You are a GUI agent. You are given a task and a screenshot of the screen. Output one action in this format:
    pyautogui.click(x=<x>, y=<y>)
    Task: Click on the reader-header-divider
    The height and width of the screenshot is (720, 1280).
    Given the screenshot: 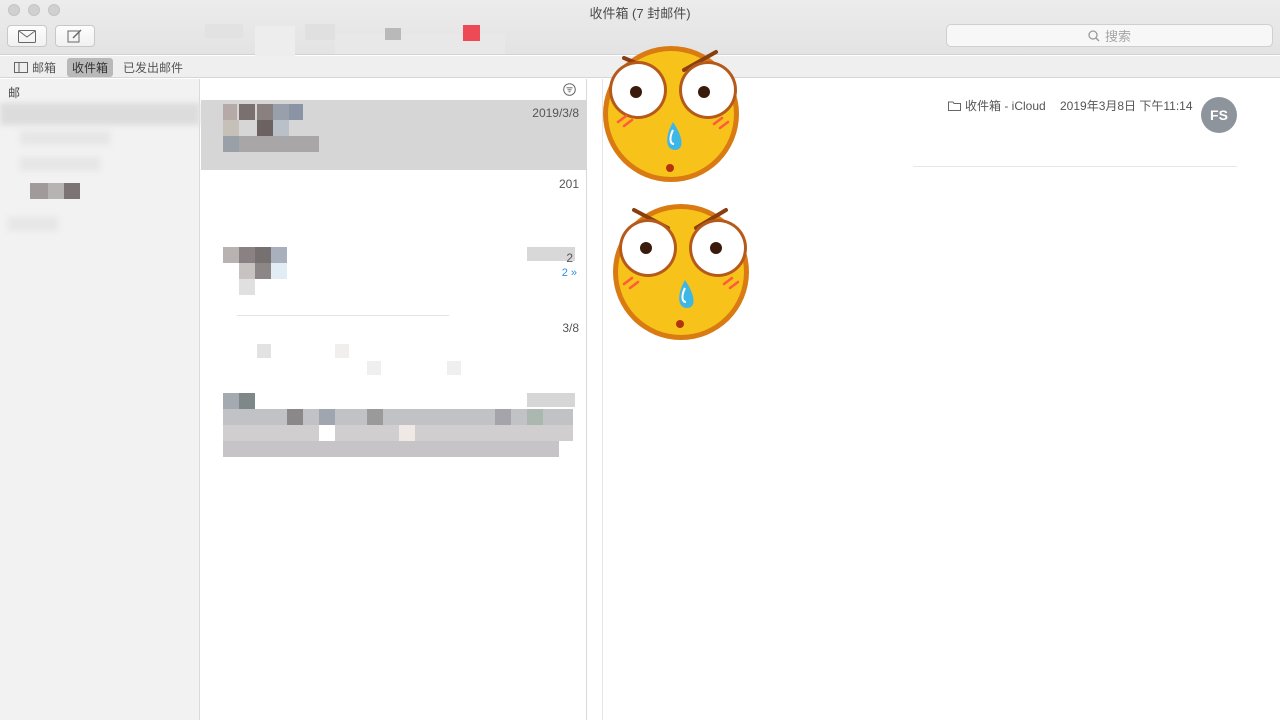 What is the action you would take?
    pyautogui.click(x=1075, y=166)
    